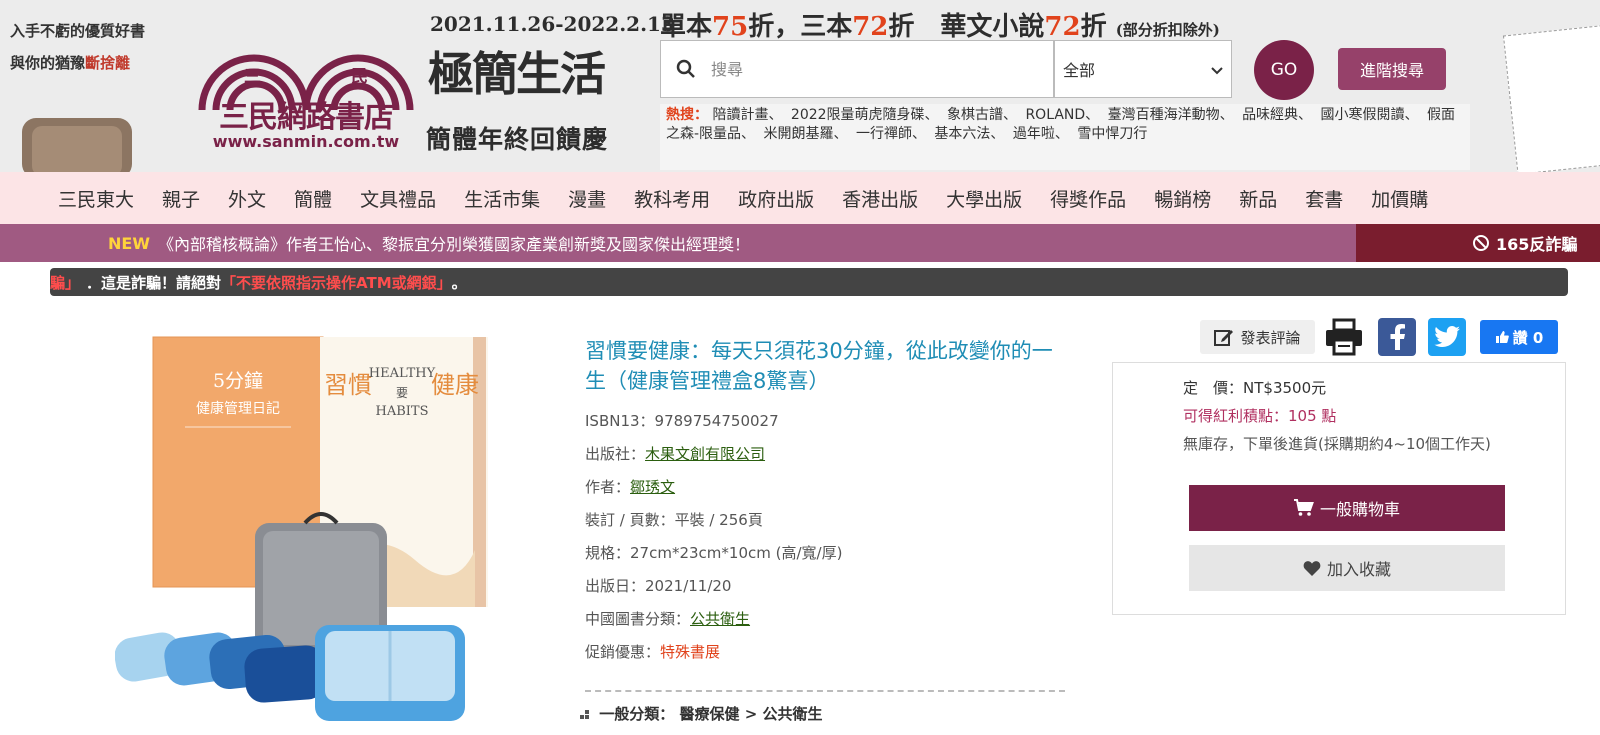 Image resolution: width=1600 pixels, height=735 pixels. What do you see at coordinates (1337, 444) in the screenshot?
I see `stock-status: 無庫存，下單後進貨(採購期約4~10個工作天)` at bounding box center [1337, 444].